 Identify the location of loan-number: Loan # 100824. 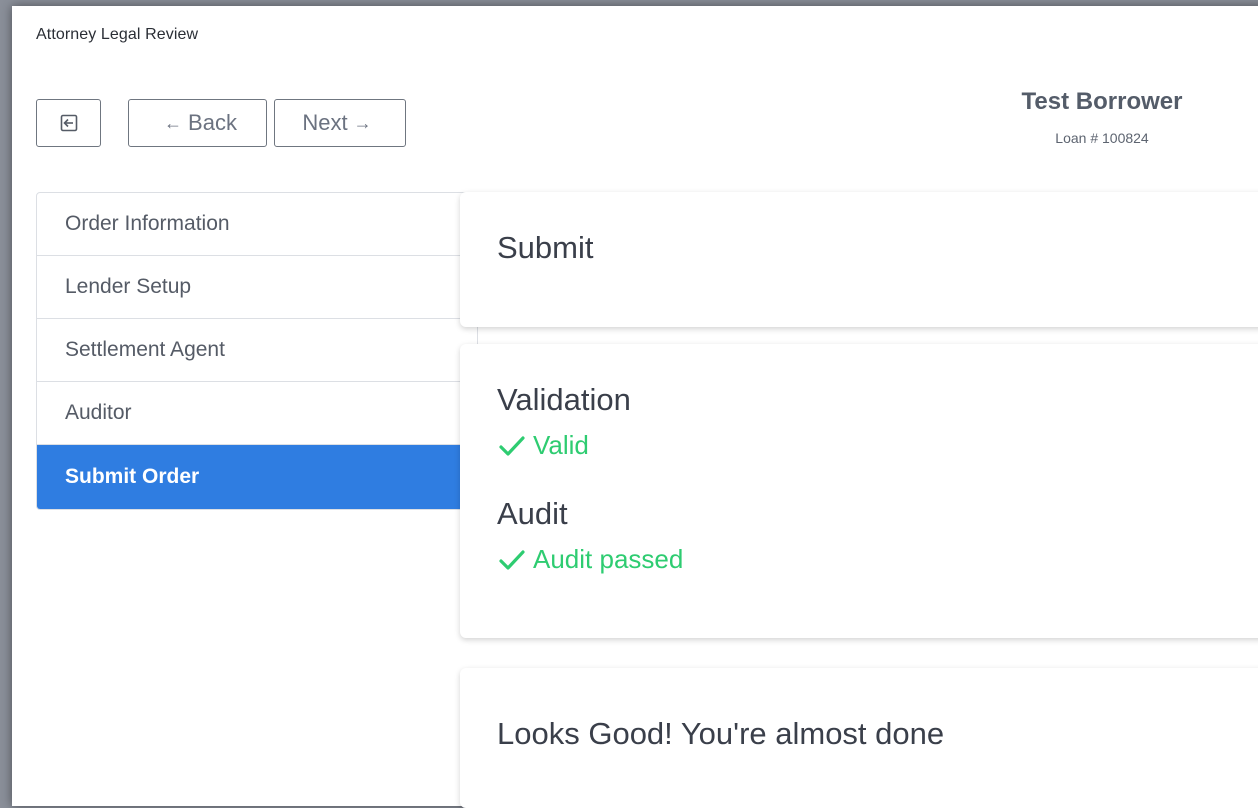
(1102, 138).